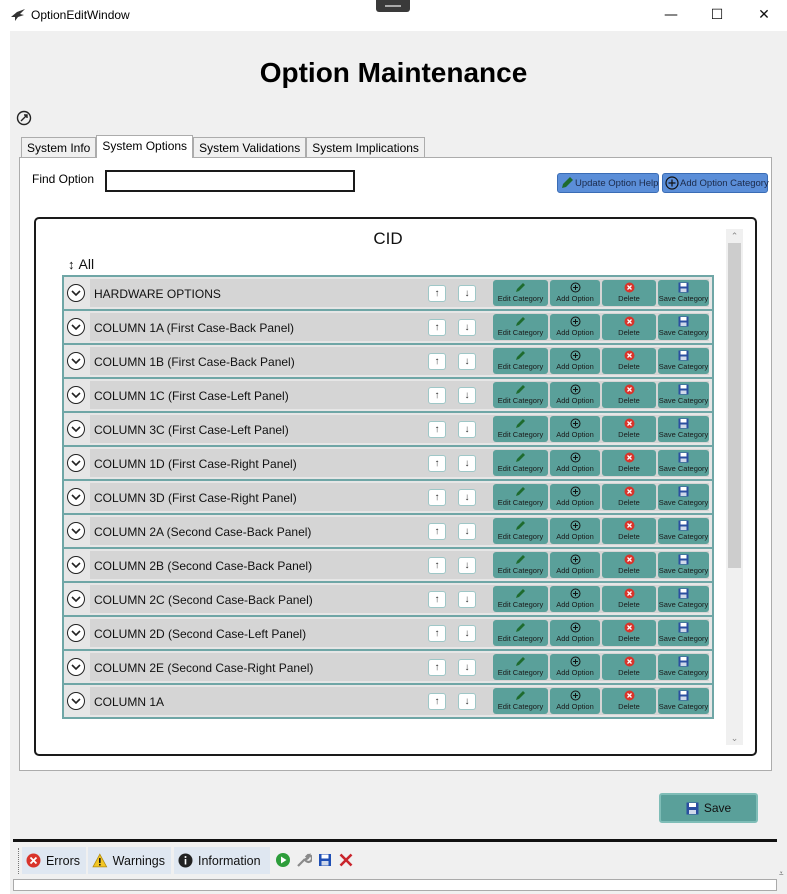  What do you see at coordinates (715, 183) in the screenshot?
I see `add-option-category-button: Add Option Category` at bounding box center [715, 183].